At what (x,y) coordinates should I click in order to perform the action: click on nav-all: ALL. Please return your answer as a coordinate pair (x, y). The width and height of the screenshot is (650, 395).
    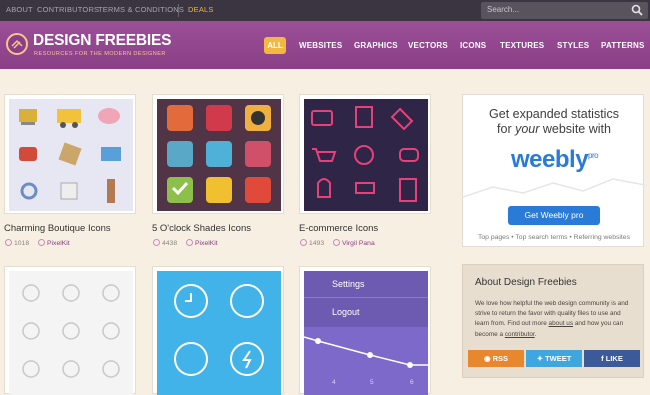
    Looking at the image, I should click on (275, 45).